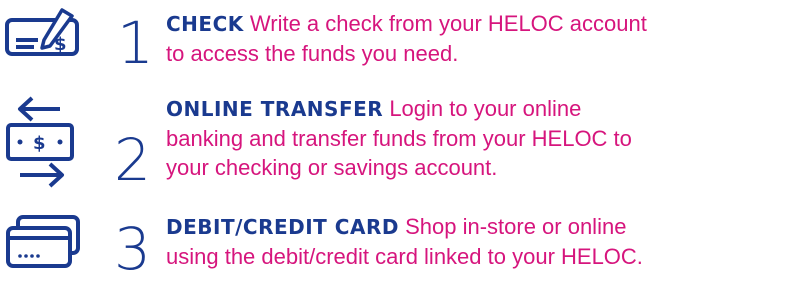 Image resolution: width=787 pixels, height=283 pixels. I want to click on step-heading-check: CHECK, so click(205, 24).